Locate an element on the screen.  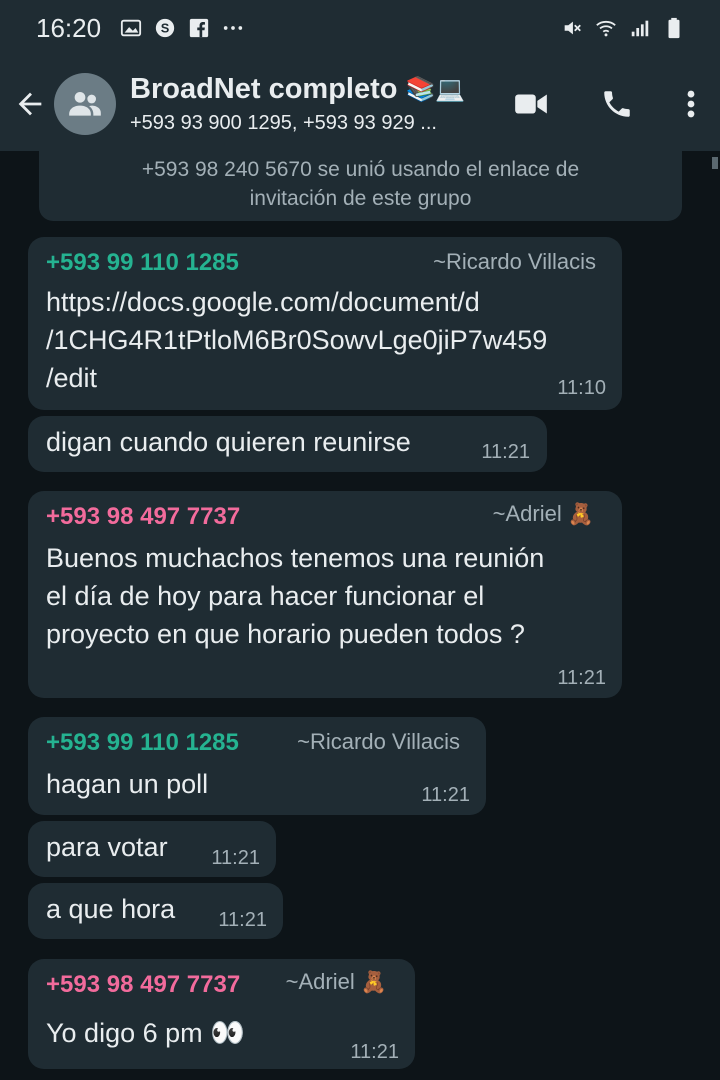
message-text: Yo digo 6 pm 👀 is located at coordinates (145, 1033).